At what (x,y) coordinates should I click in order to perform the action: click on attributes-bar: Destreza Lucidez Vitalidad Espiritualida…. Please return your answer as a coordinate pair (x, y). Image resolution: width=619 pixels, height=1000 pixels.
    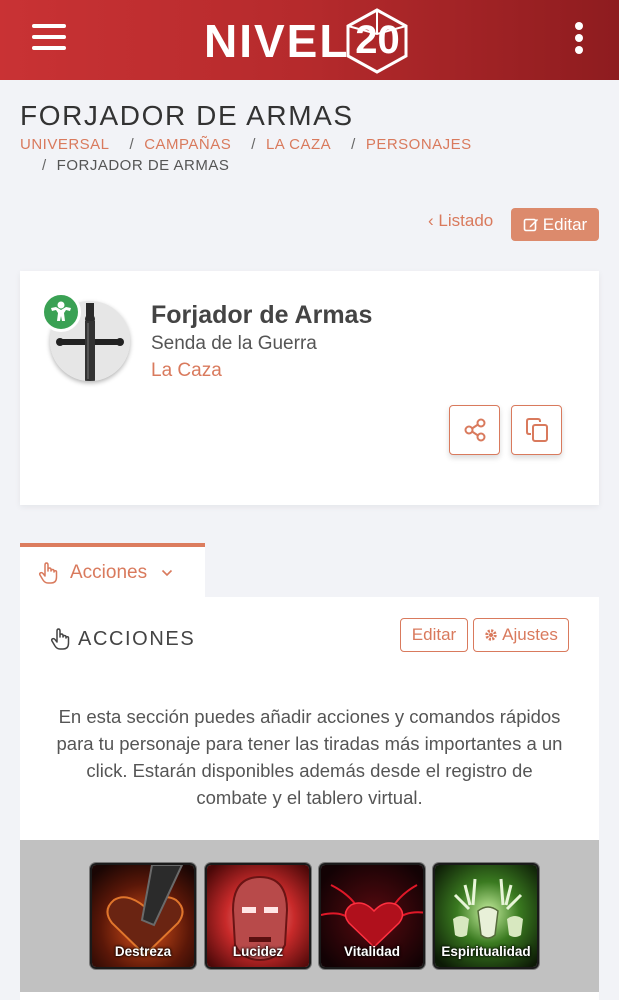
    Looking at the image, I should click on (309, 916).